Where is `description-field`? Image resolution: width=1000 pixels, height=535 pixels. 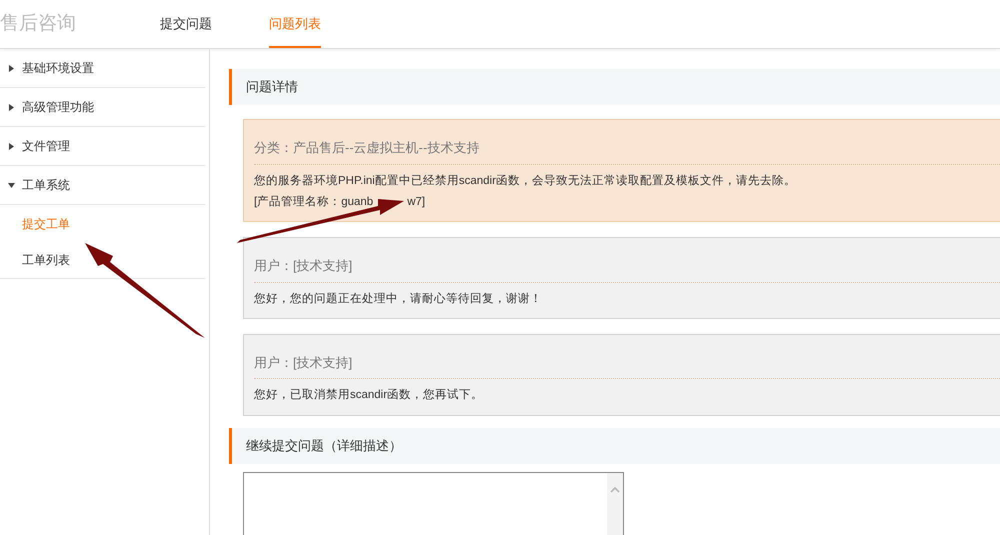 description-field is located at coordinates (433, 503).